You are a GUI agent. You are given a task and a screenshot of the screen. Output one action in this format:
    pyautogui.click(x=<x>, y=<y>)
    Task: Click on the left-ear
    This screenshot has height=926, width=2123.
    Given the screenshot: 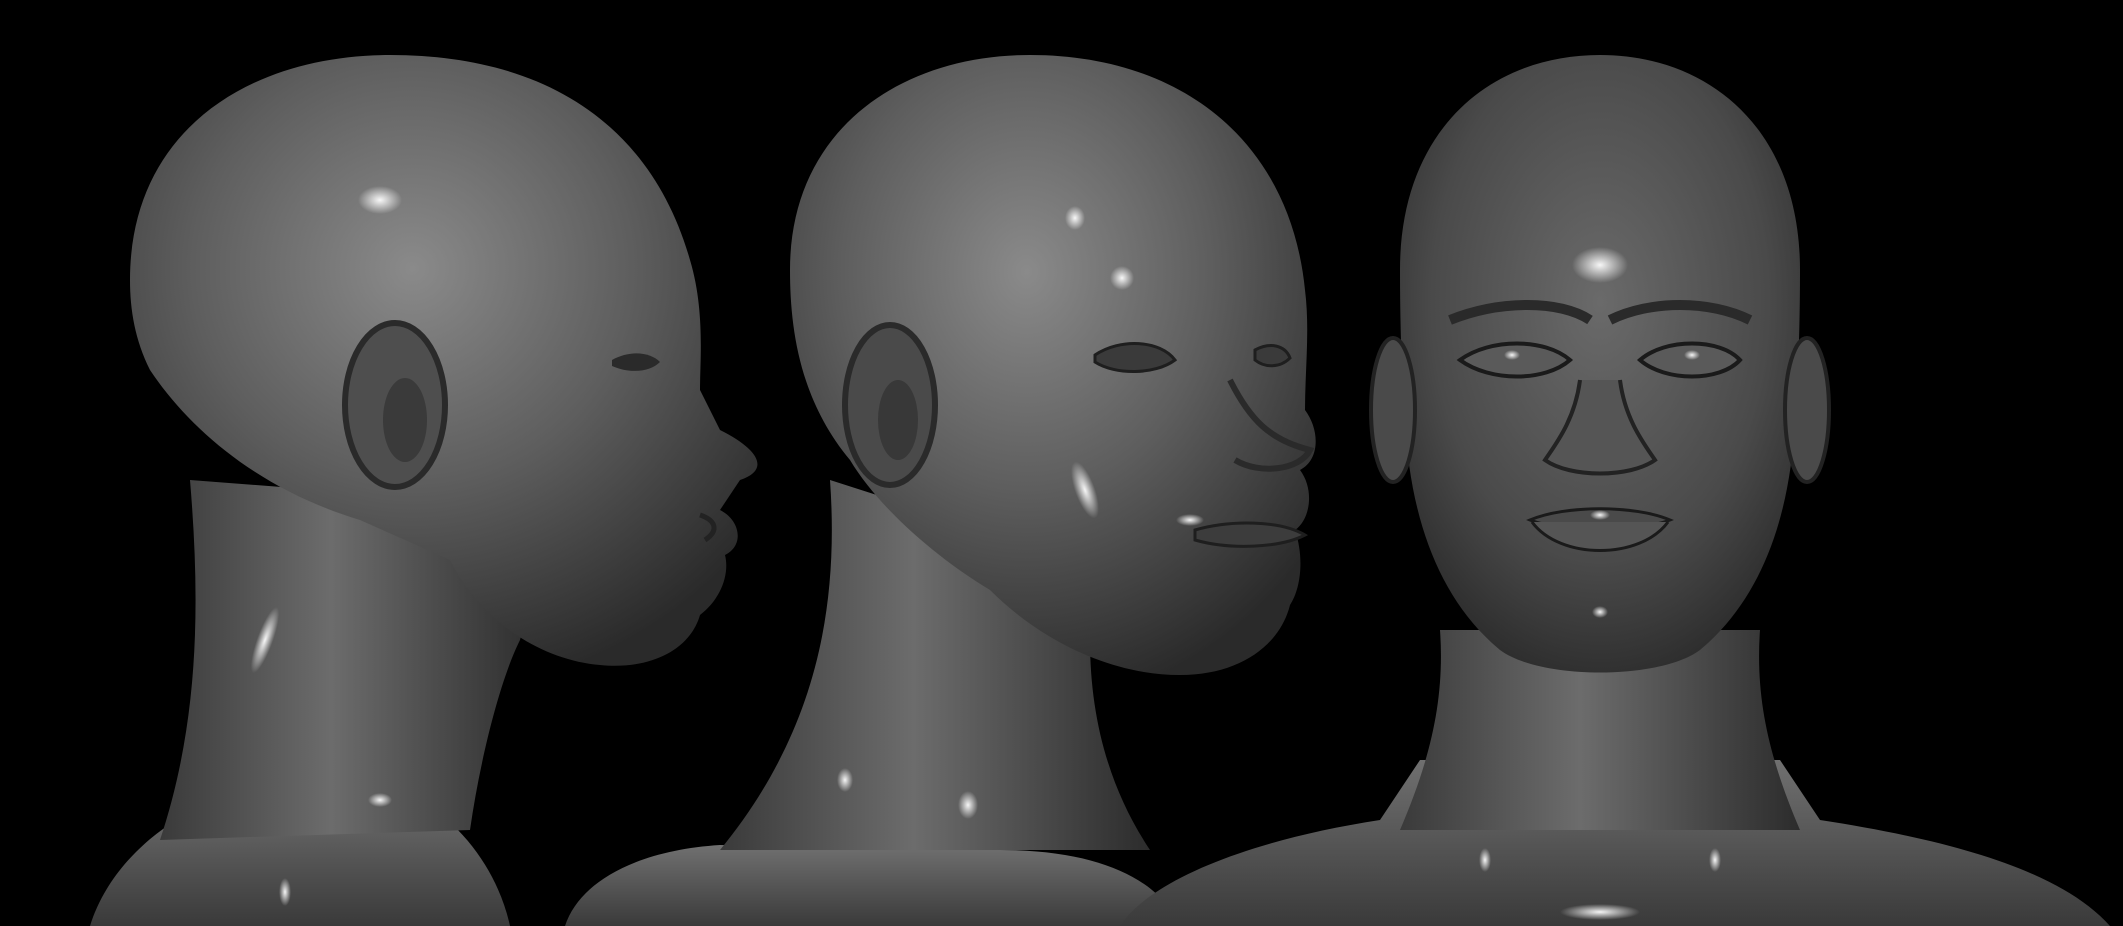 What is the action you would take?
    pyautogui.click(x=1393, y=410)
    